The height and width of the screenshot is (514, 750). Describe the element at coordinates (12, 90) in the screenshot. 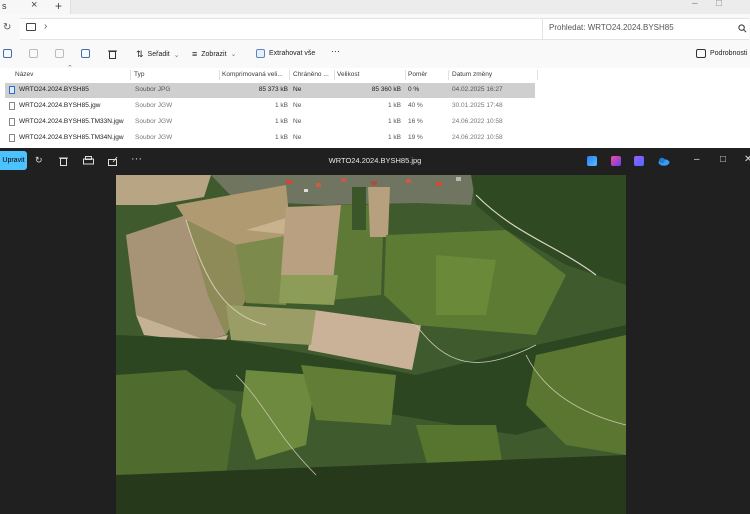

I see `image-file-icon` at that location.